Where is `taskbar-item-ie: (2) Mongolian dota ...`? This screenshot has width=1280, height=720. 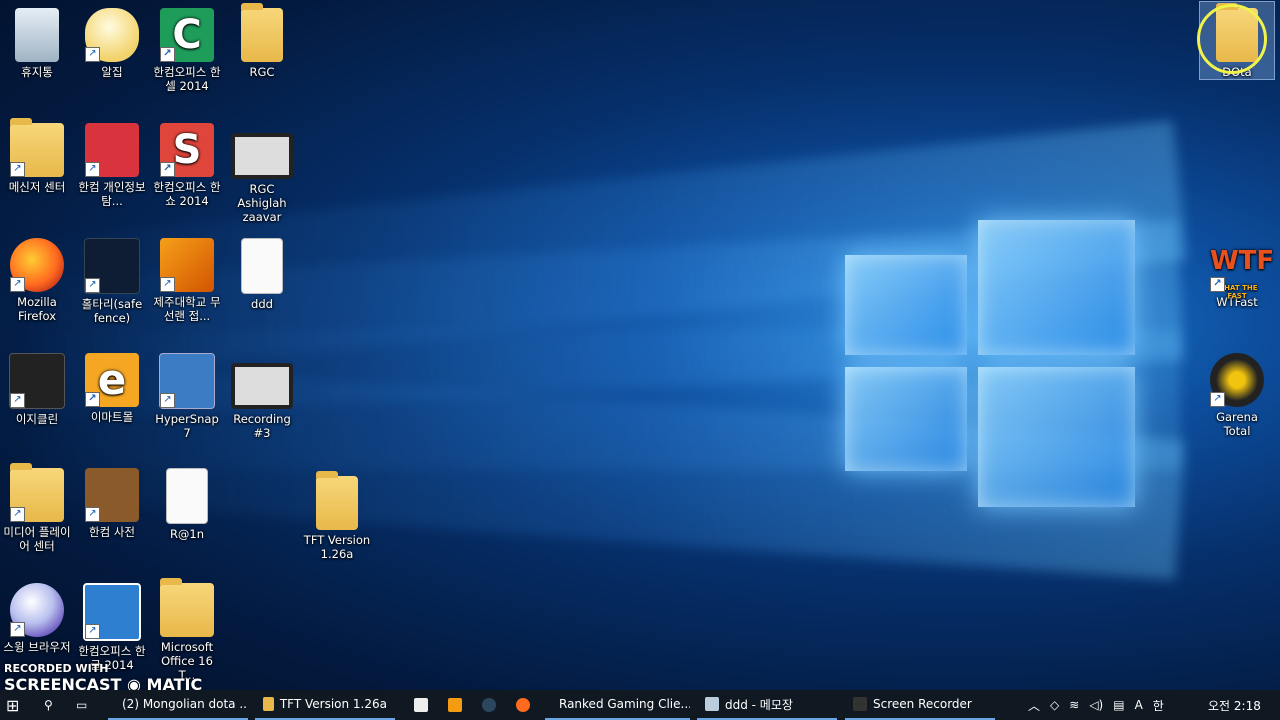
taskbar-item-ie: (2) Mongolian dota ... is located at coordinates (178, 705).